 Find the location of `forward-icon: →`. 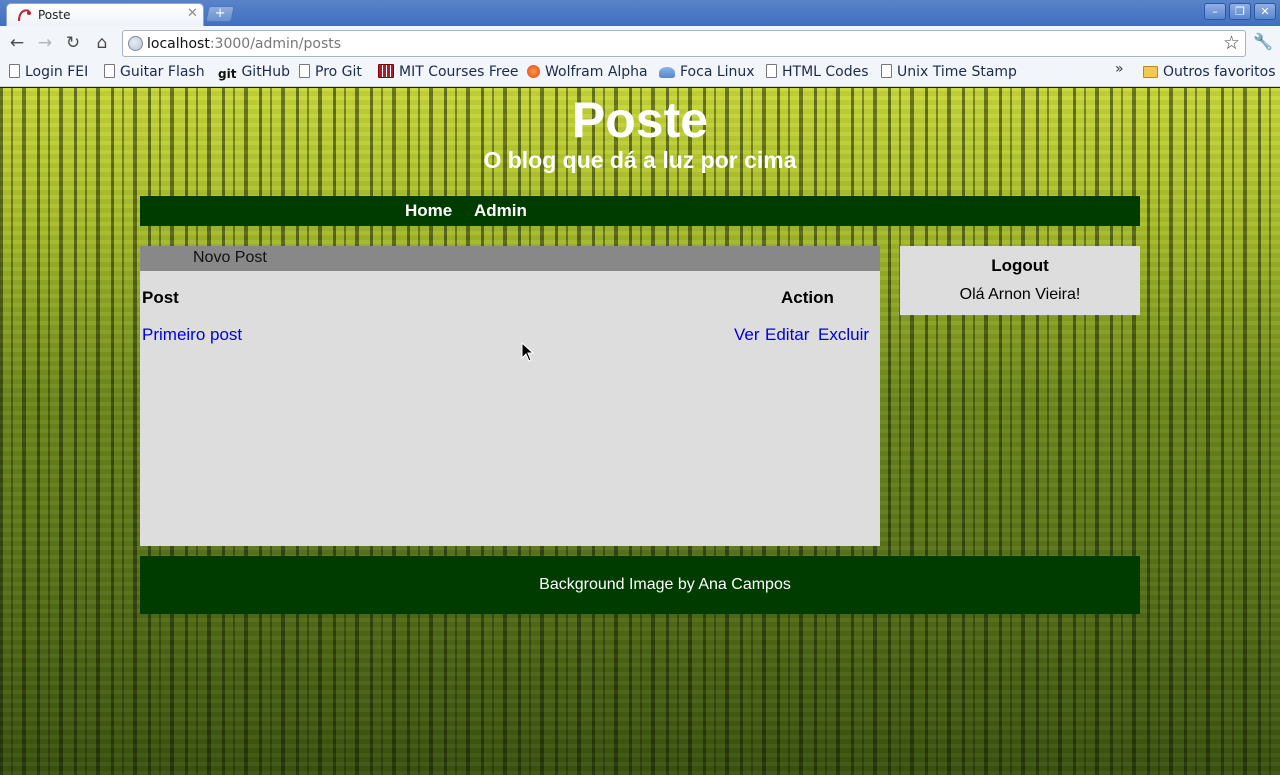

forward-icon: → is located at coordinates (45, 43).